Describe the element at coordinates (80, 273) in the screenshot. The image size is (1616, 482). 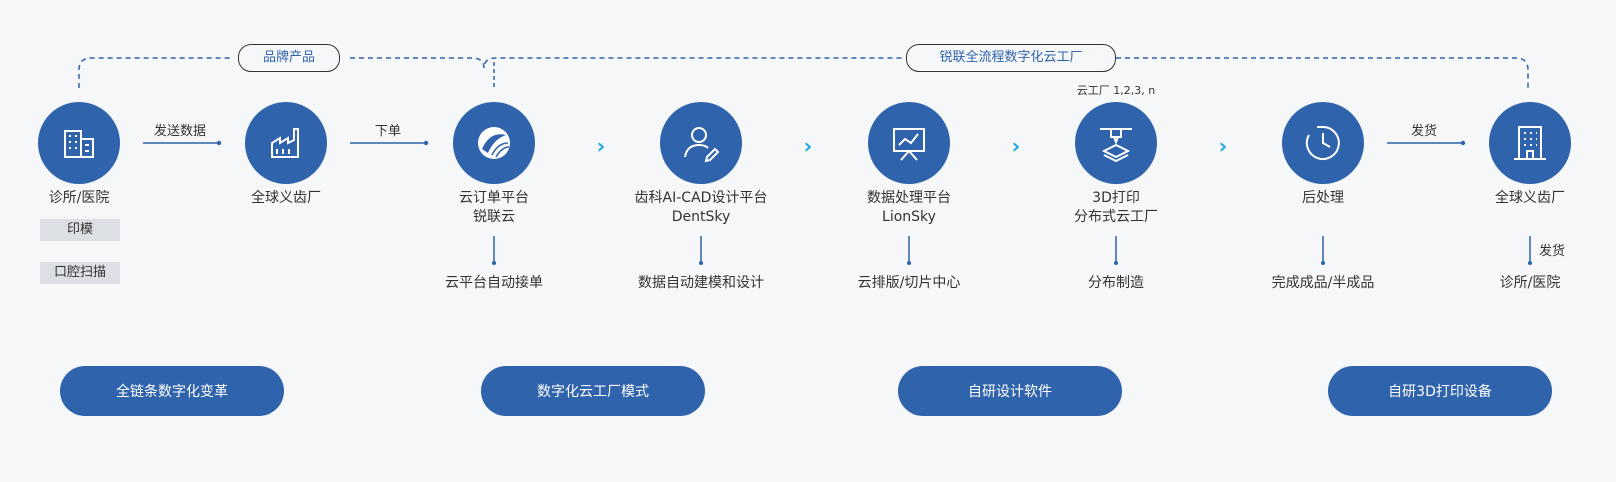
I see `tag-oral-scan: 口腔扫描` at that location.